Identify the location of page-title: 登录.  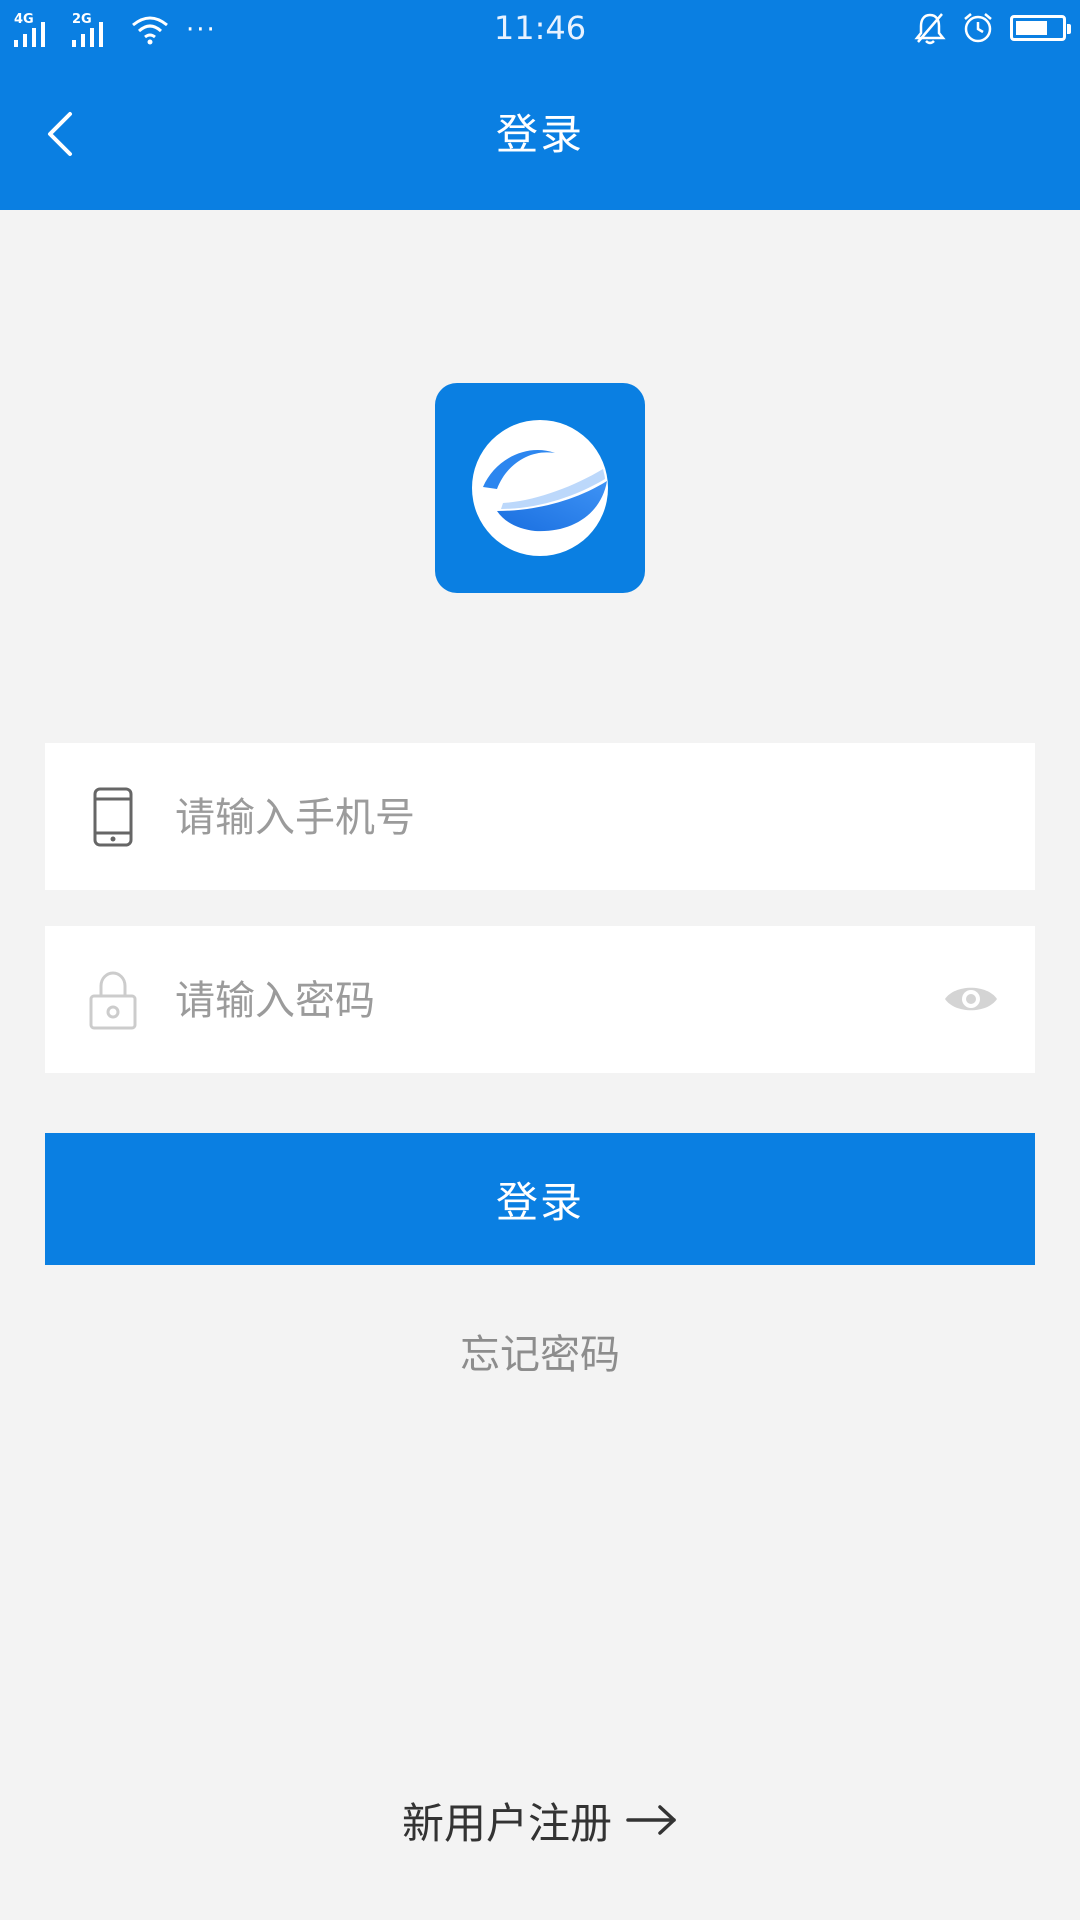
(539, 134).